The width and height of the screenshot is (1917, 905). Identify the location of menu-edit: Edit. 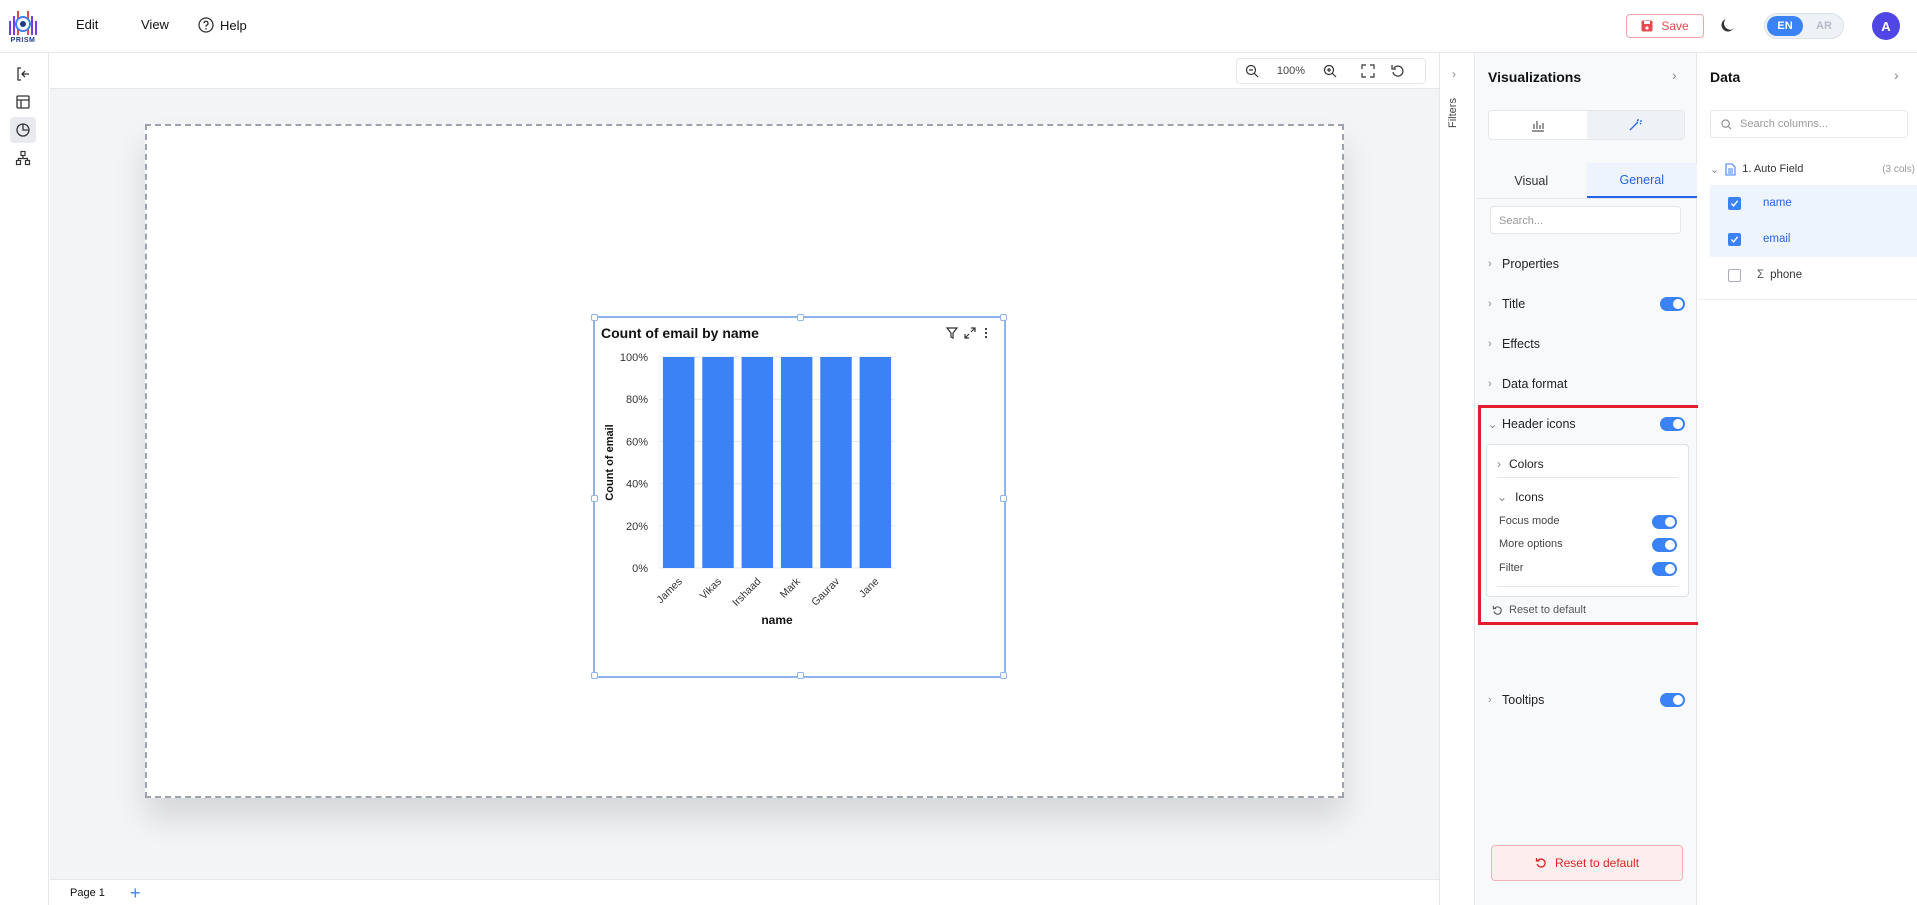
(87, 24).